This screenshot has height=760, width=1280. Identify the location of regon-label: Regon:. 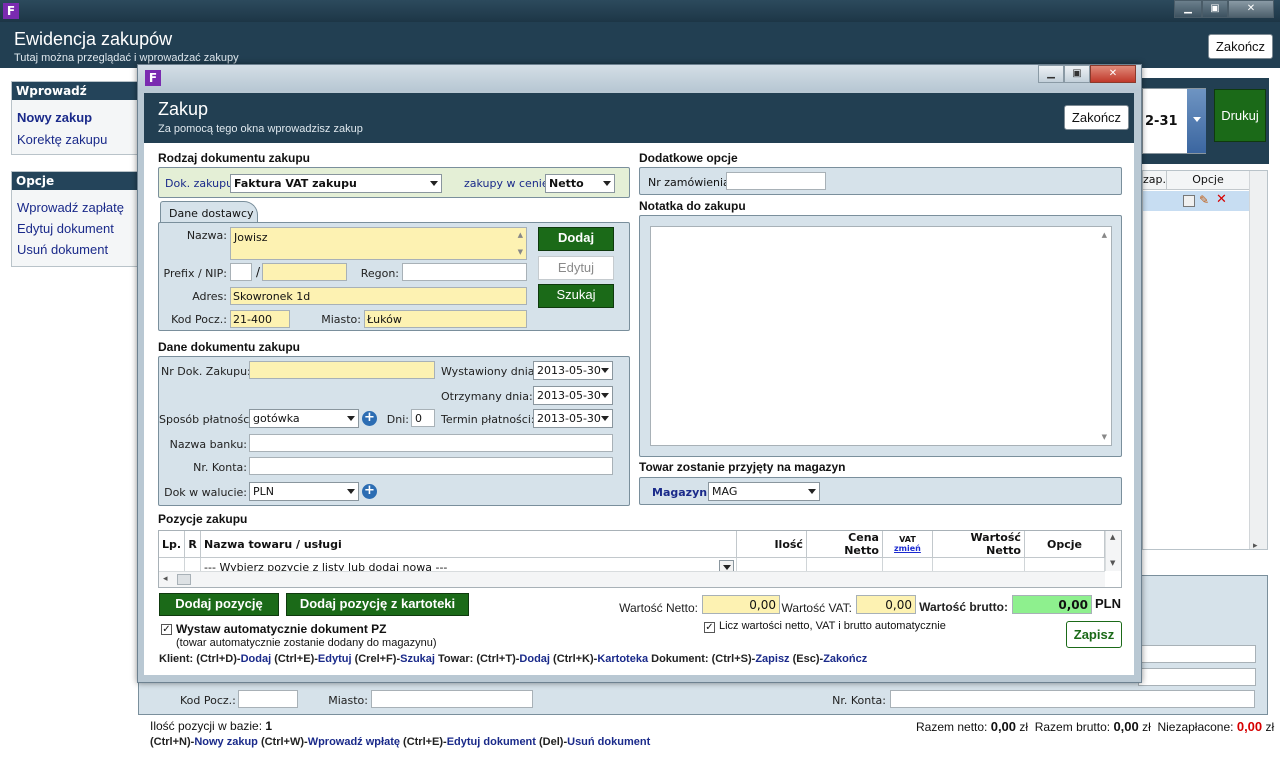
(379, 273).